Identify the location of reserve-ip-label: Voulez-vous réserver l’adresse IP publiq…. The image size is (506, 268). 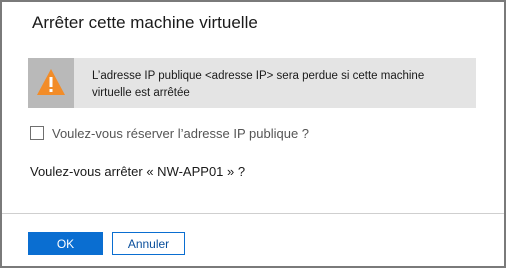
(180, 133).